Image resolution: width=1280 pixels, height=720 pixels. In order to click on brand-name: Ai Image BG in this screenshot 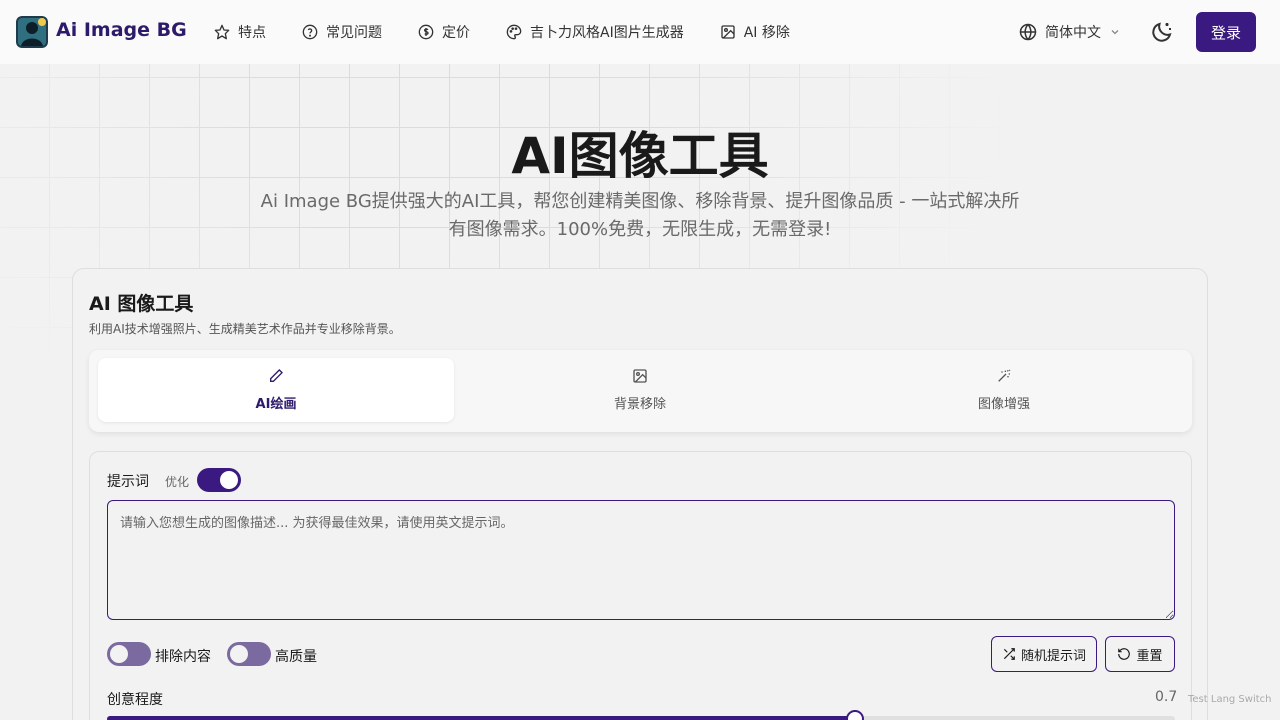, I will do `click(121, 30)`.